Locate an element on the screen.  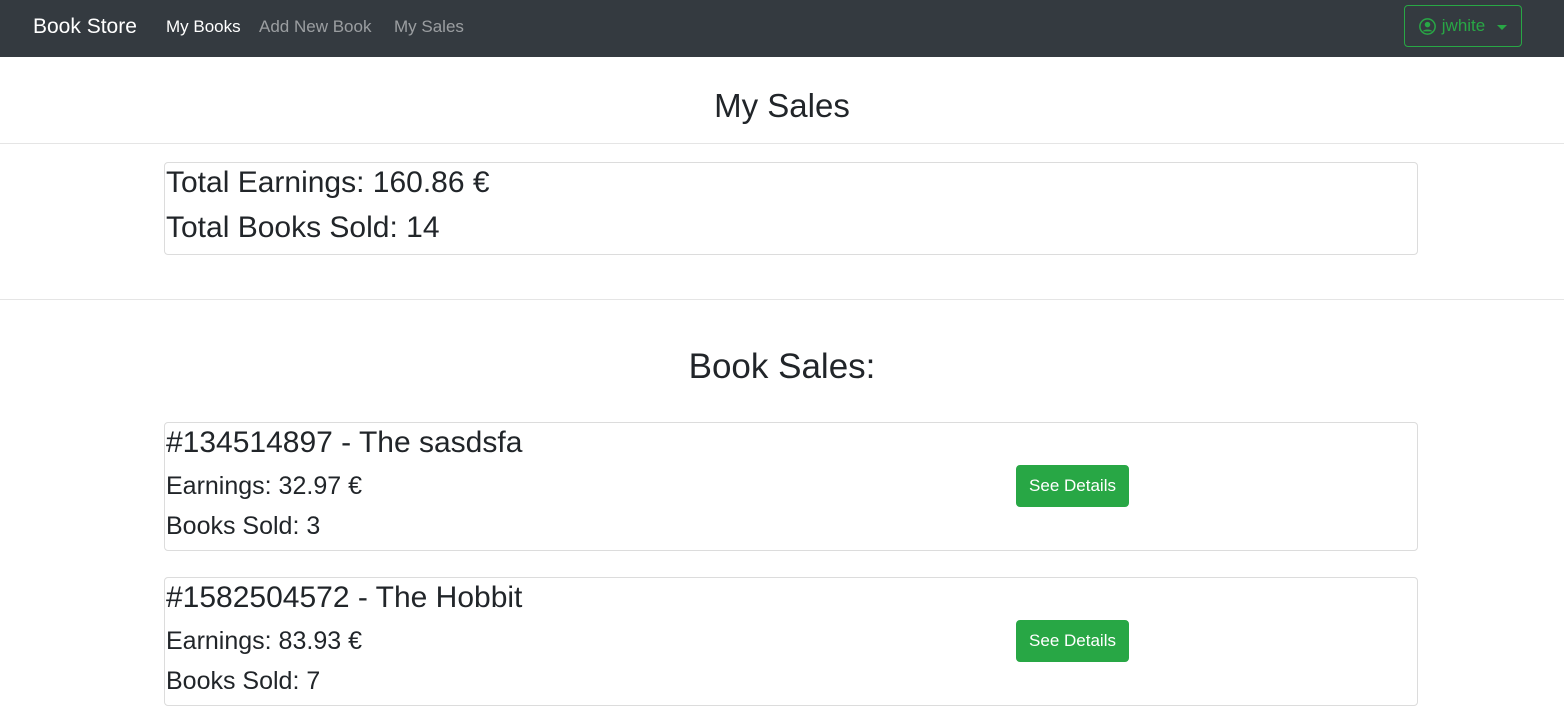
nav-add-new-book: Add New Book is located at coordinates (315, 27).